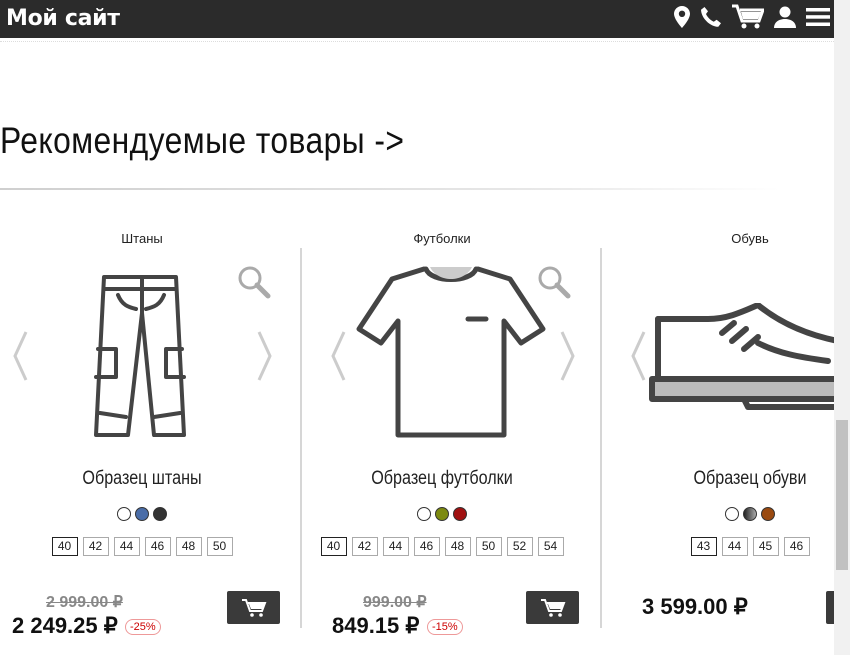 This screenshot has height=655, width=850. What do you see at coordinates (84, 602) in the screenshot?
I see `old-price: 2 999.00 ₽` at bounding box center [84, 602].